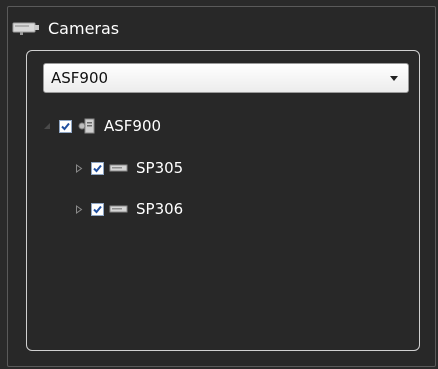  Describe the element at coordinates (101, 126) in the screenshot. I see `tree-node-root: ASF900` at that location.